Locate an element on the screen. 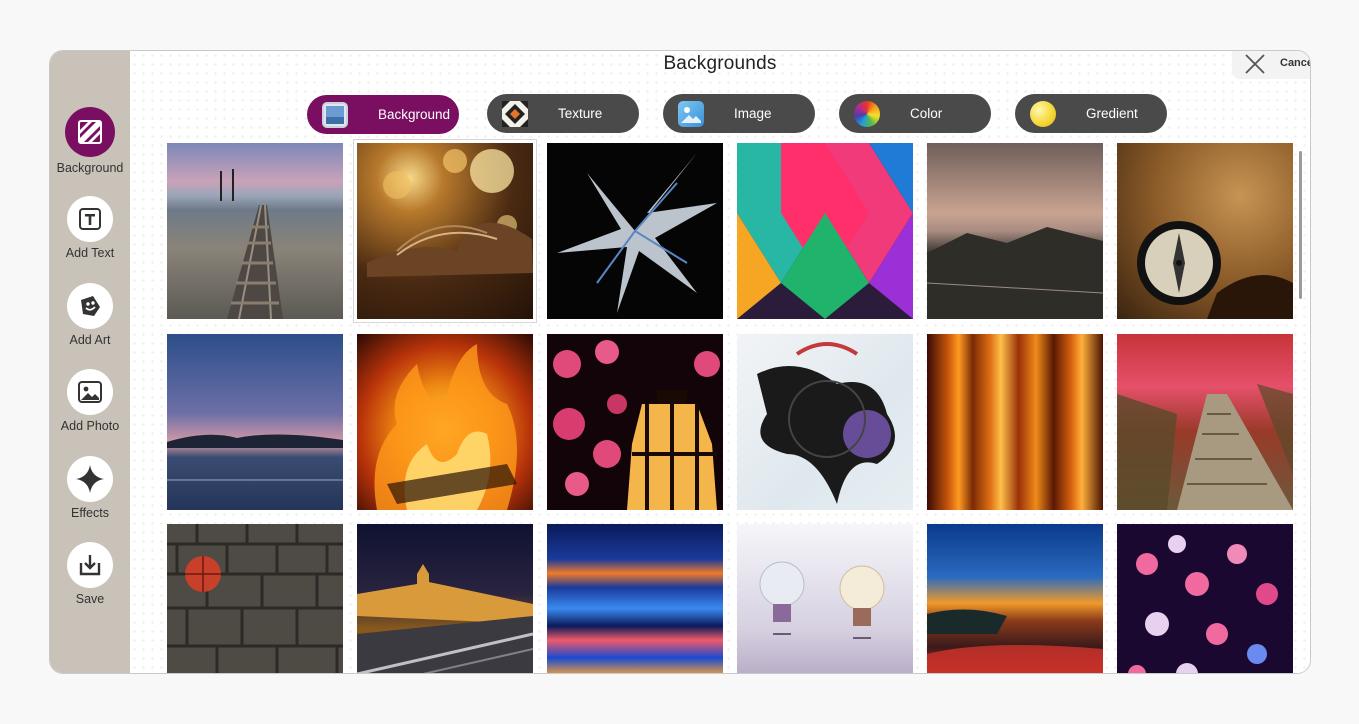  close-icon is located at coordinates (1255, 64).